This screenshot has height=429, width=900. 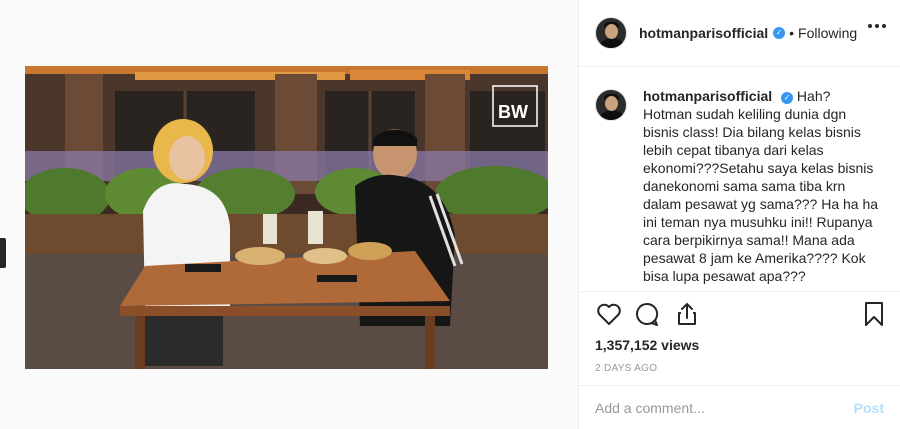 I want to click on more-options-icon, so click(x=877, y=26).